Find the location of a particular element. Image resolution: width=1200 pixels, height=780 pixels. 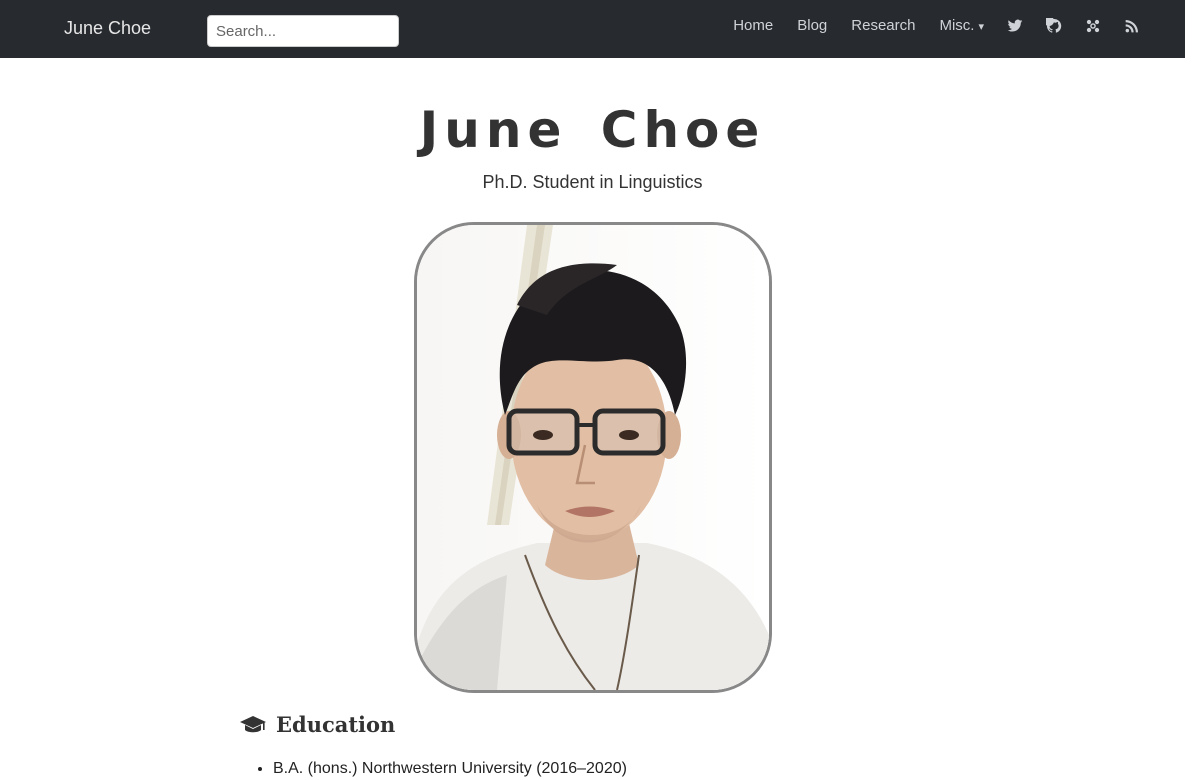

github-icon is located at coordinates (1053, 26).